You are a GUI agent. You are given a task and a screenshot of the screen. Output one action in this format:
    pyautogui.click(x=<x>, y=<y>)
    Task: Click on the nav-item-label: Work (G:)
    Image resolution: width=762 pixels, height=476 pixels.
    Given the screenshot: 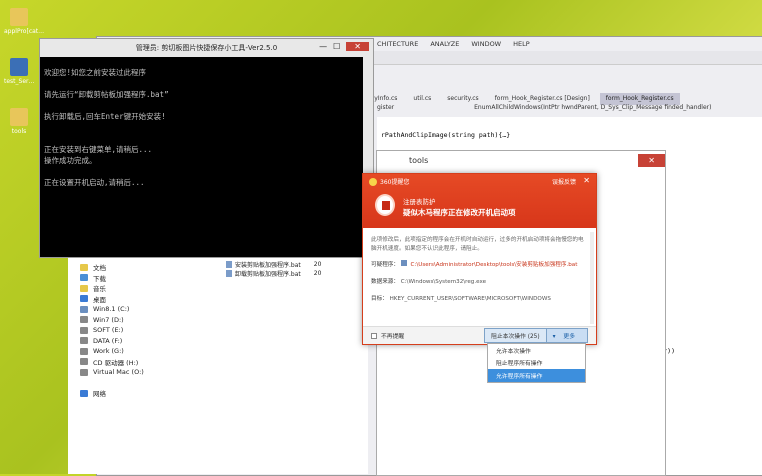 What is the action you would take?
    pyautogui.click(x=108, y=351)
    